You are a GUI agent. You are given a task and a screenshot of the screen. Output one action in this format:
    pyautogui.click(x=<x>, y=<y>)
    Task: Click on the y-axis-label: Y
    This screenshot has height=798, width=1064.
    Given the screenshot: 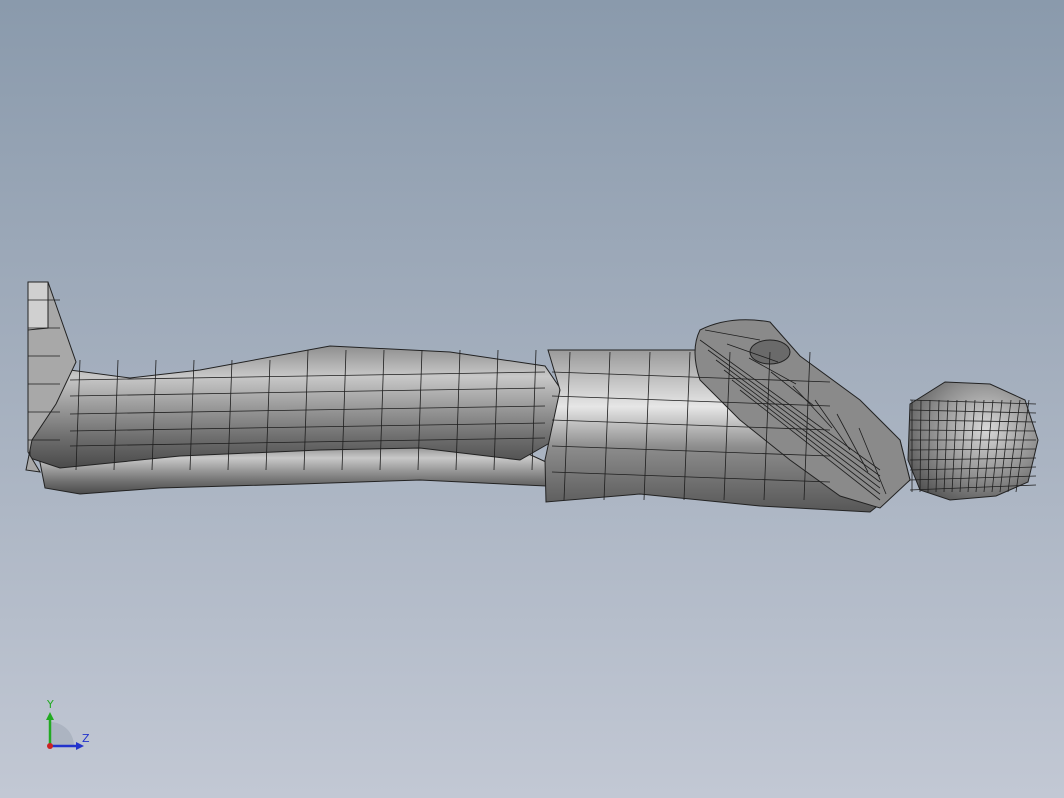 What is the action you would take?
    pyautogui.click(x=50, y=704)
    